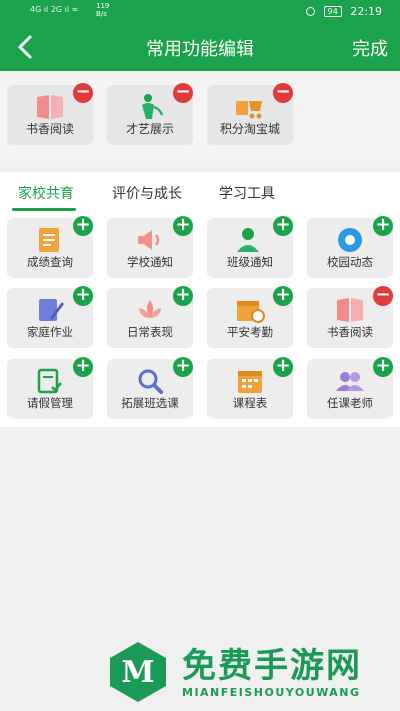 The height and width of the screenshot is (711, 400). I want to click on network-speed-unit: B/s, so click(101, 14).